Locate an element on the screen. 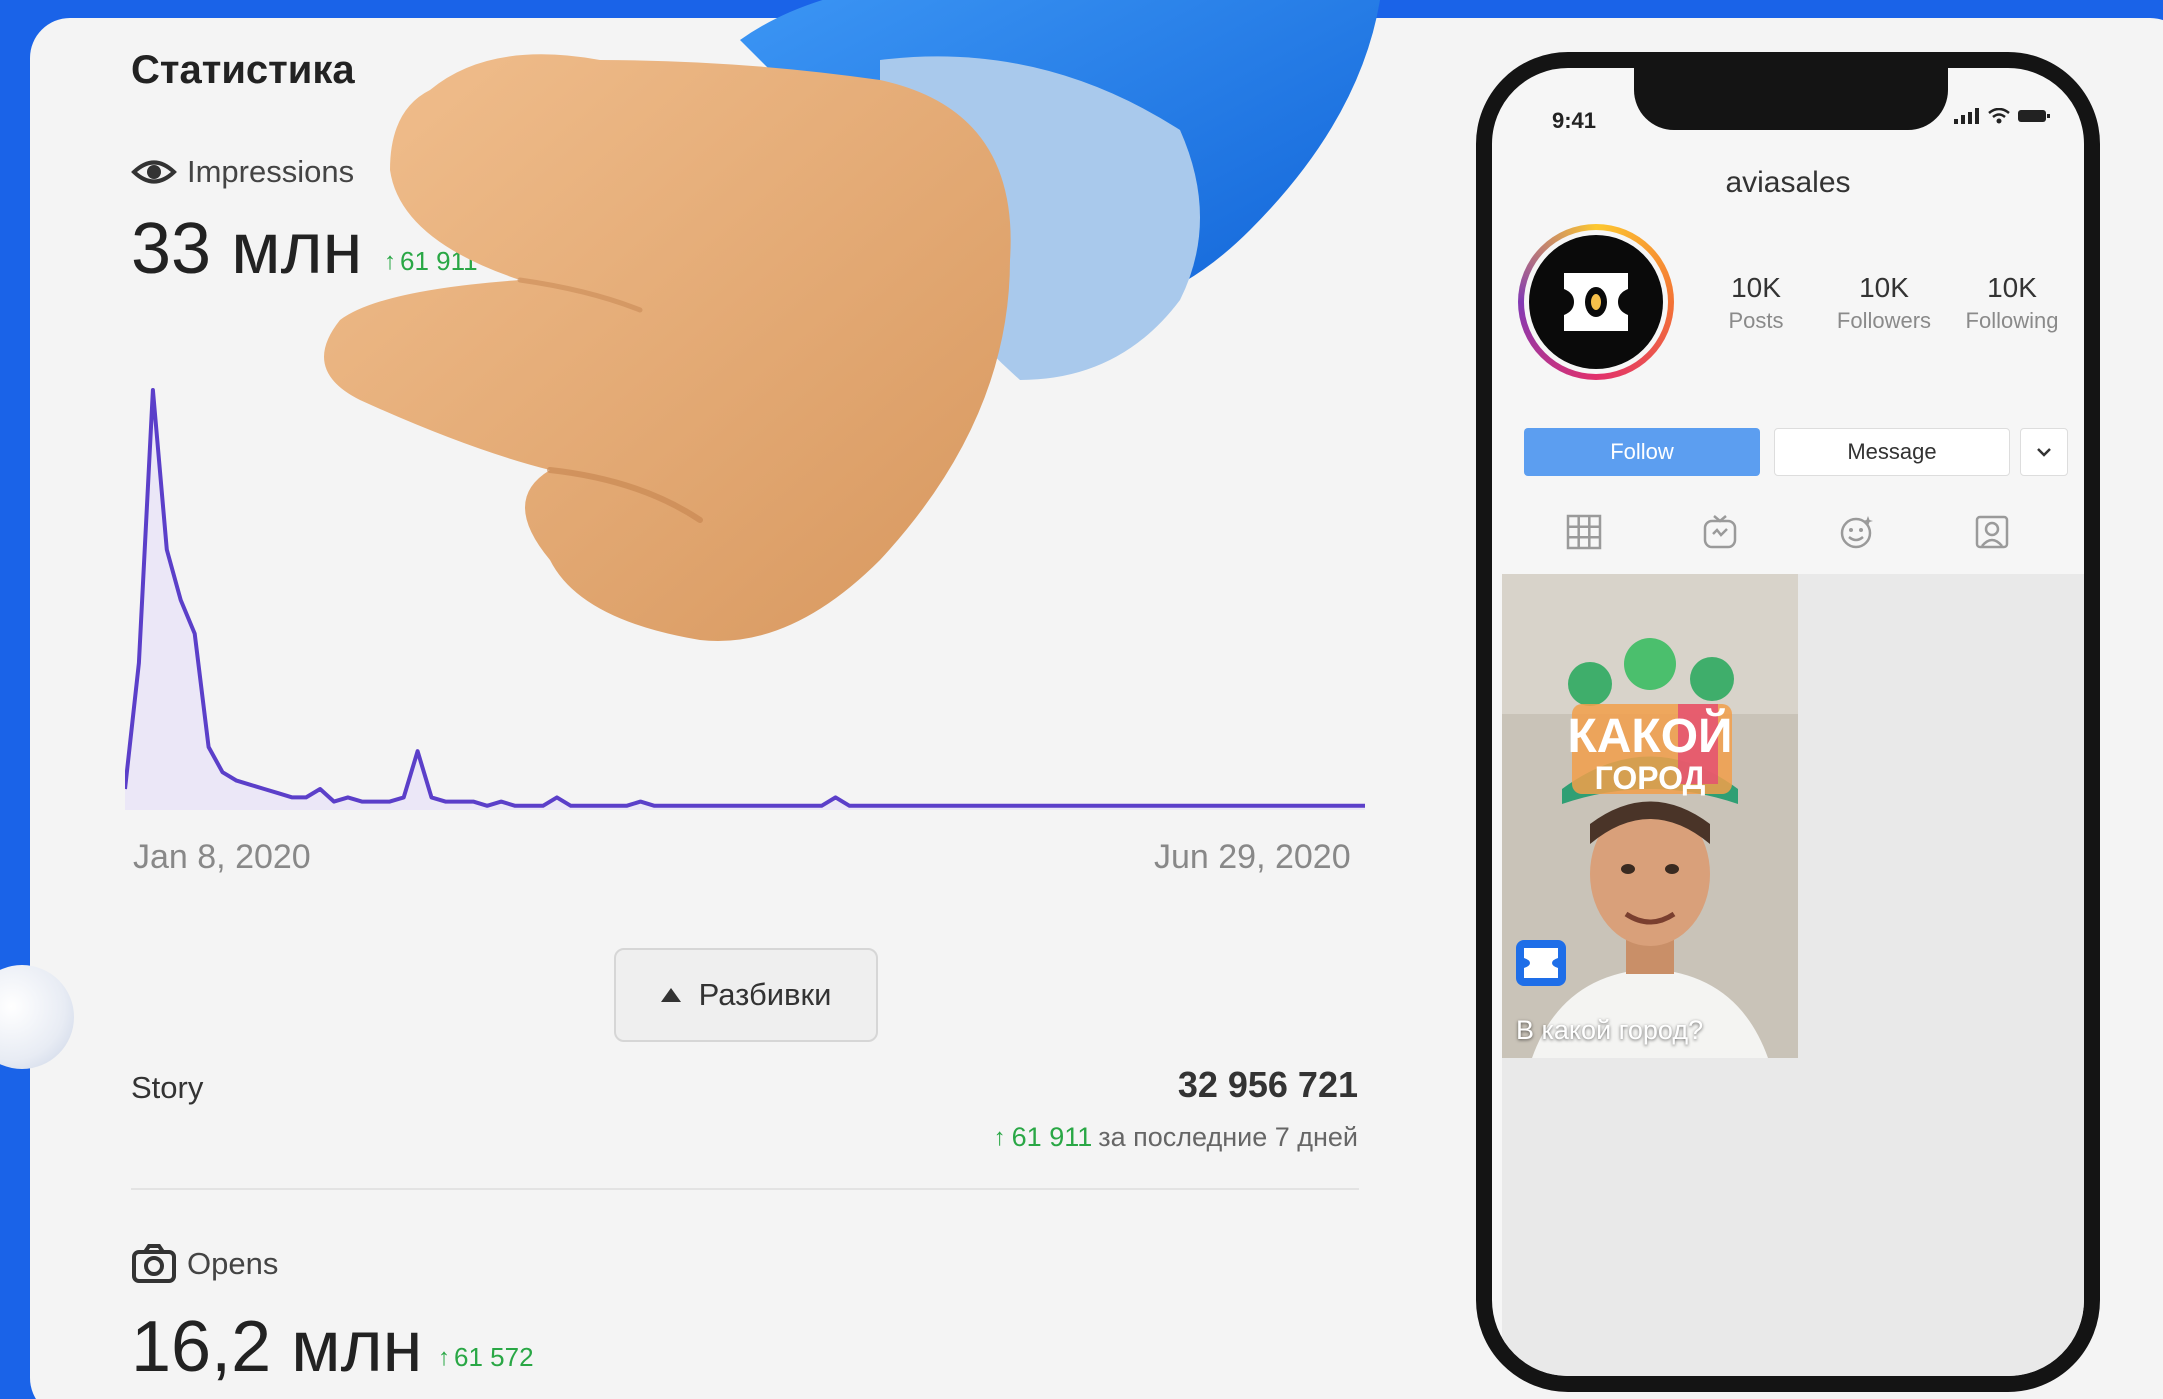 This screenshot has width=2163, height=1399. wifi-icon is located at coordinates (1999, 116).